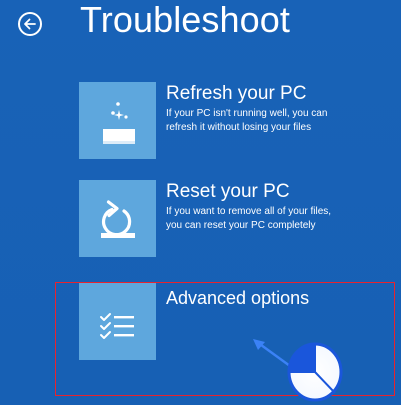  I want to click on page-title: Troubleshoot, so click(185, 20).